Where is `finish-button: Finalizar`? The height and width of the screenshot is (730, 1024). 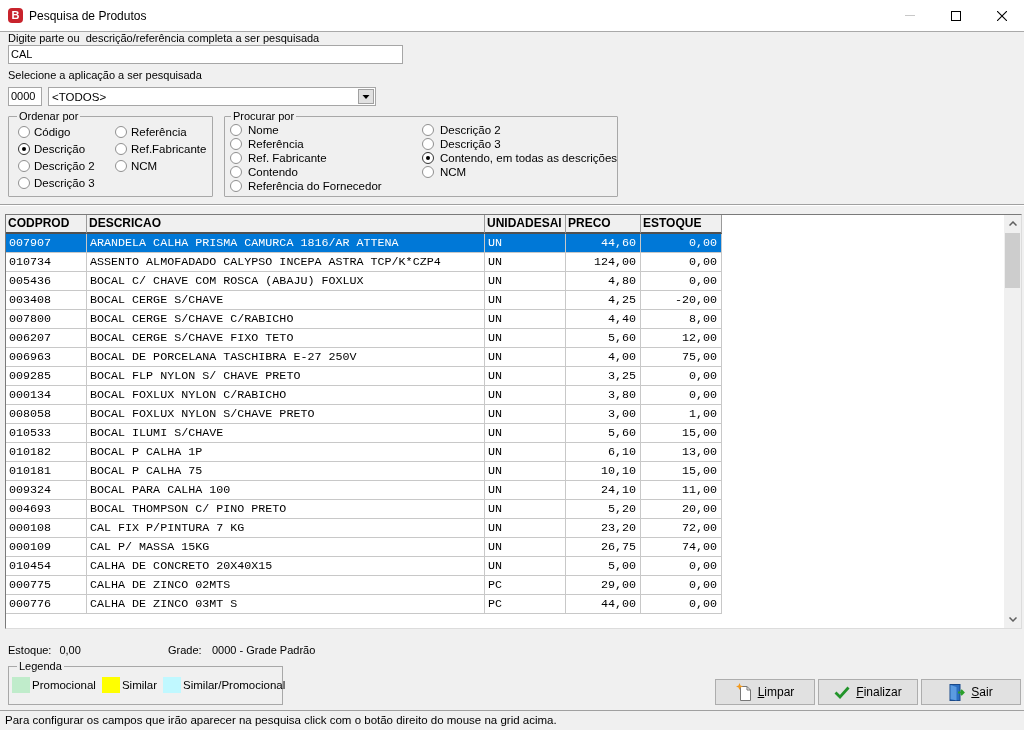
finish-button: Finalizar is located at coordinates (868, 692).